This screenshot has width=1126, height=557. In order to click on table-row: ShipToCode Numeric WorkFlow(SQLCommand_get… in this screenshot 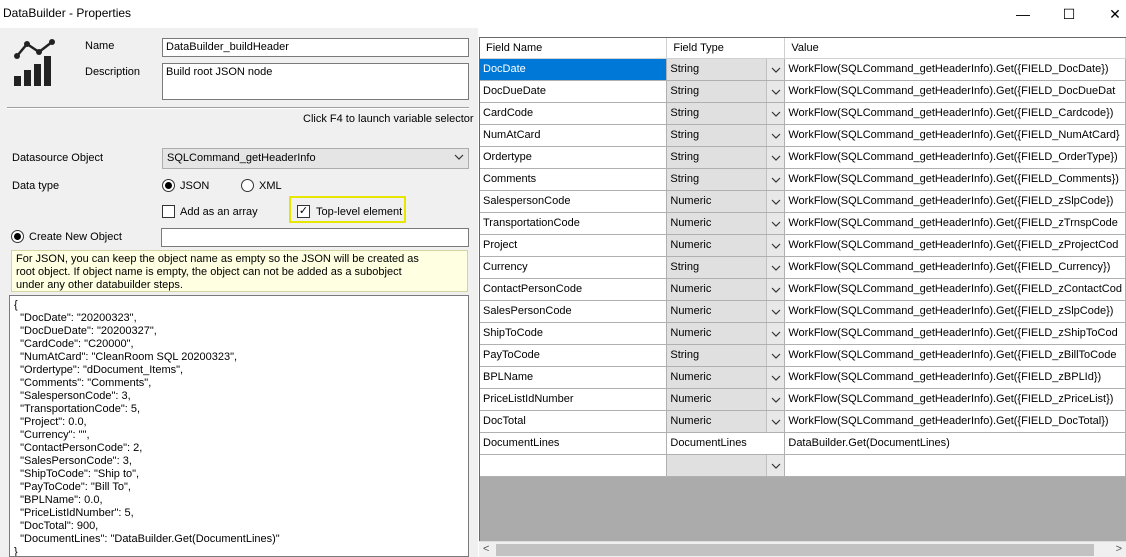, I will do `click(803, 333)`.